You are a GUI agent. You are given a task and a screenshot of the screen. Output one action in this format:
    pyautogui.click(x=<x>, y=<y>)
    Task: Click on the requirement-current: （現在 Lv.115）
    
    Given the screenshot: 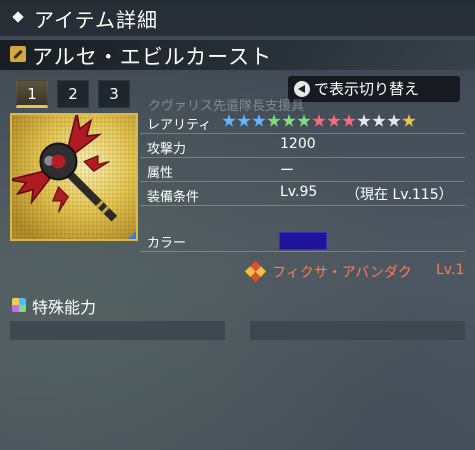 What is the action you would take?
    pyautogui.click(x=399, y=195)
    